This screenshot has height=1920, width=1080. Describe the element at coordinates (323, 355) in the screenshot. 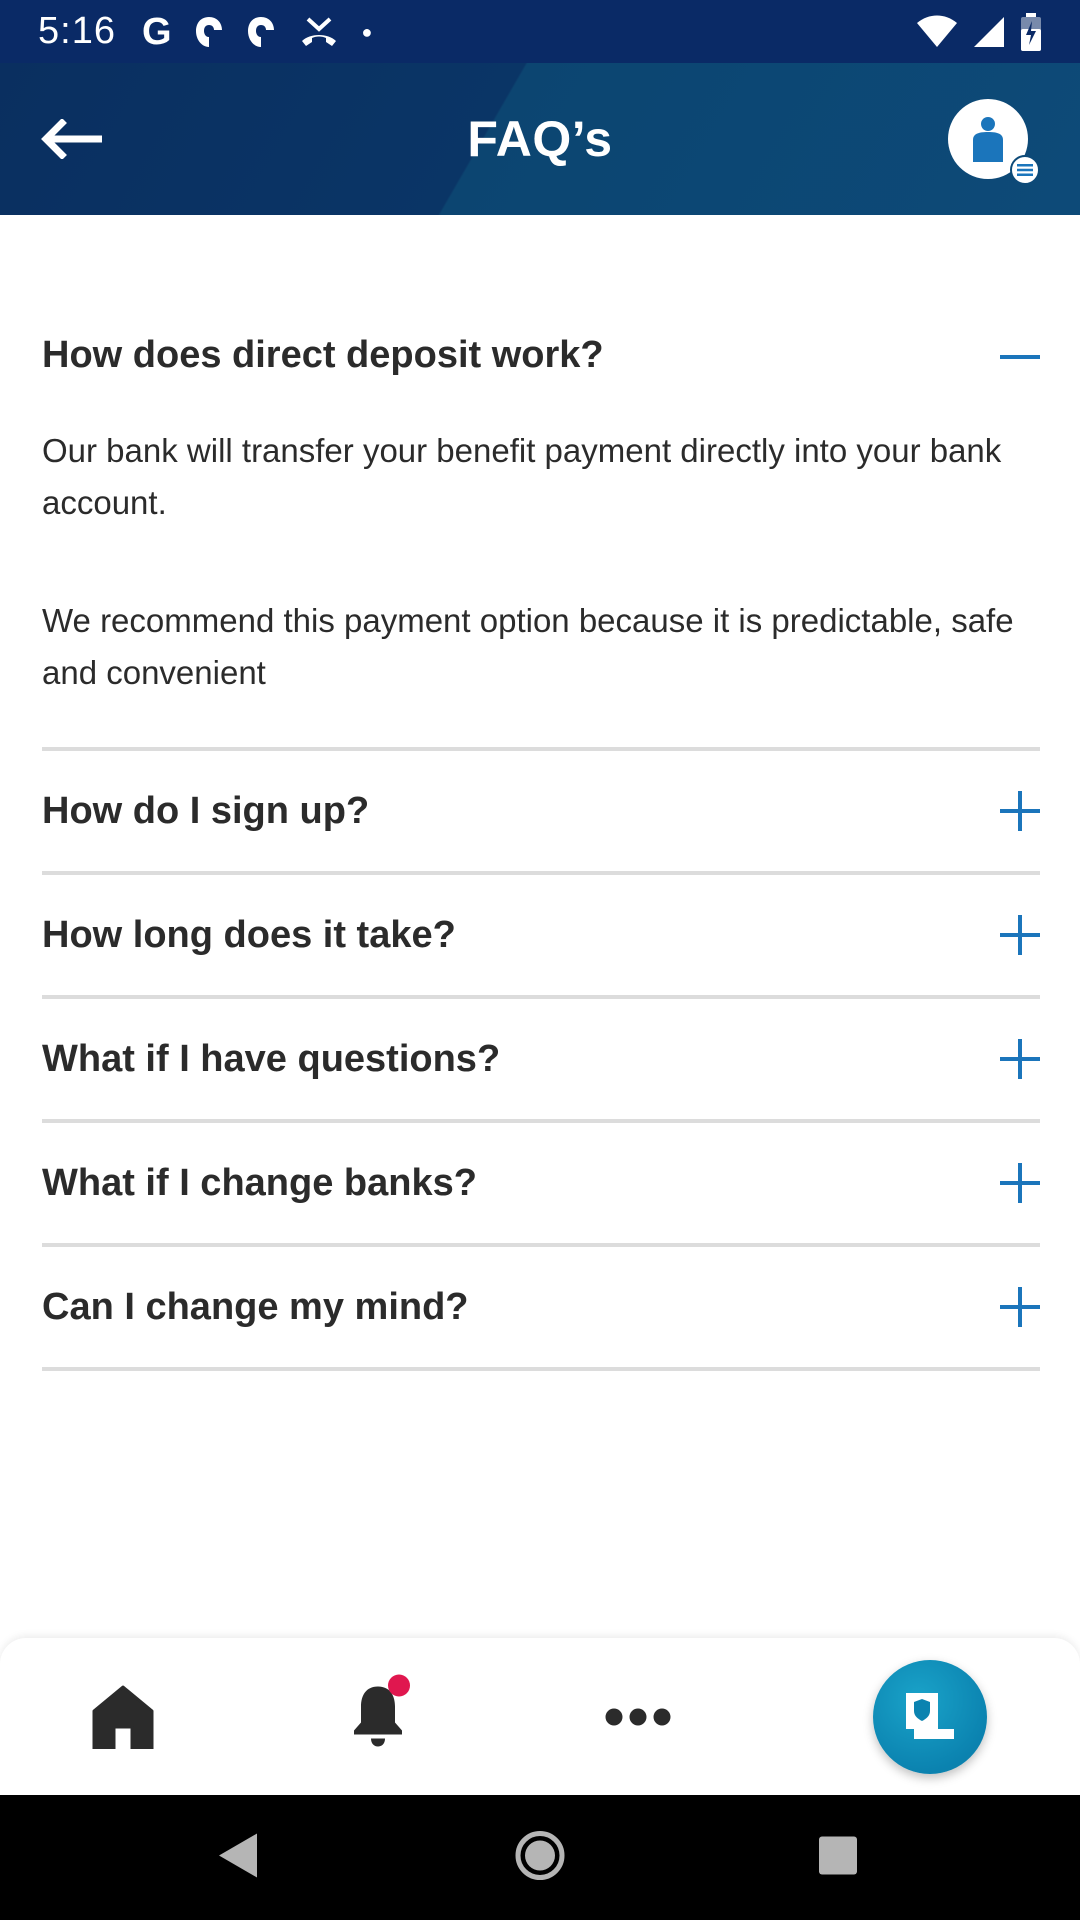

I see `faq-question-text: How does direct deposit work?` at that location.